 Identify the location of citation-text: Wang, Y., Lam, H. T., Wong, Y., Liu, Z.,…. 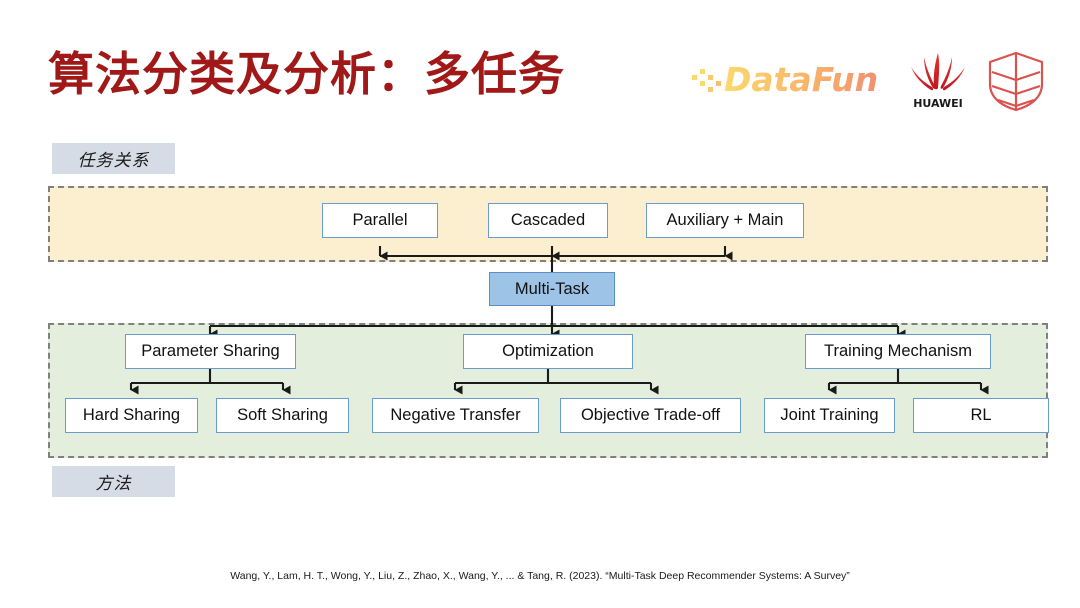
(540, 576).